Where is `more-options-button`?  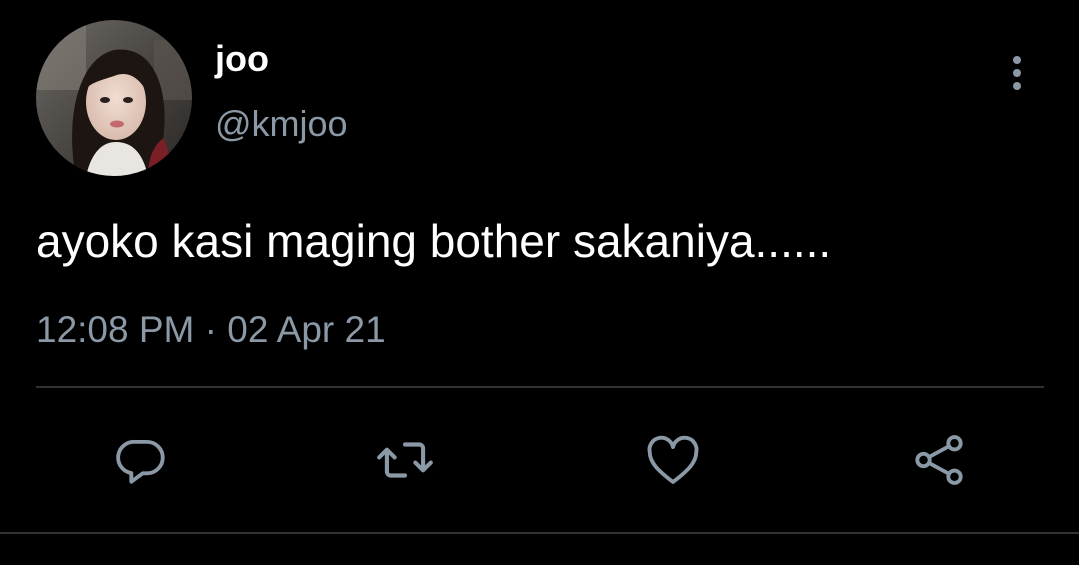 more-options-button is located at coordinates (1017, 73).